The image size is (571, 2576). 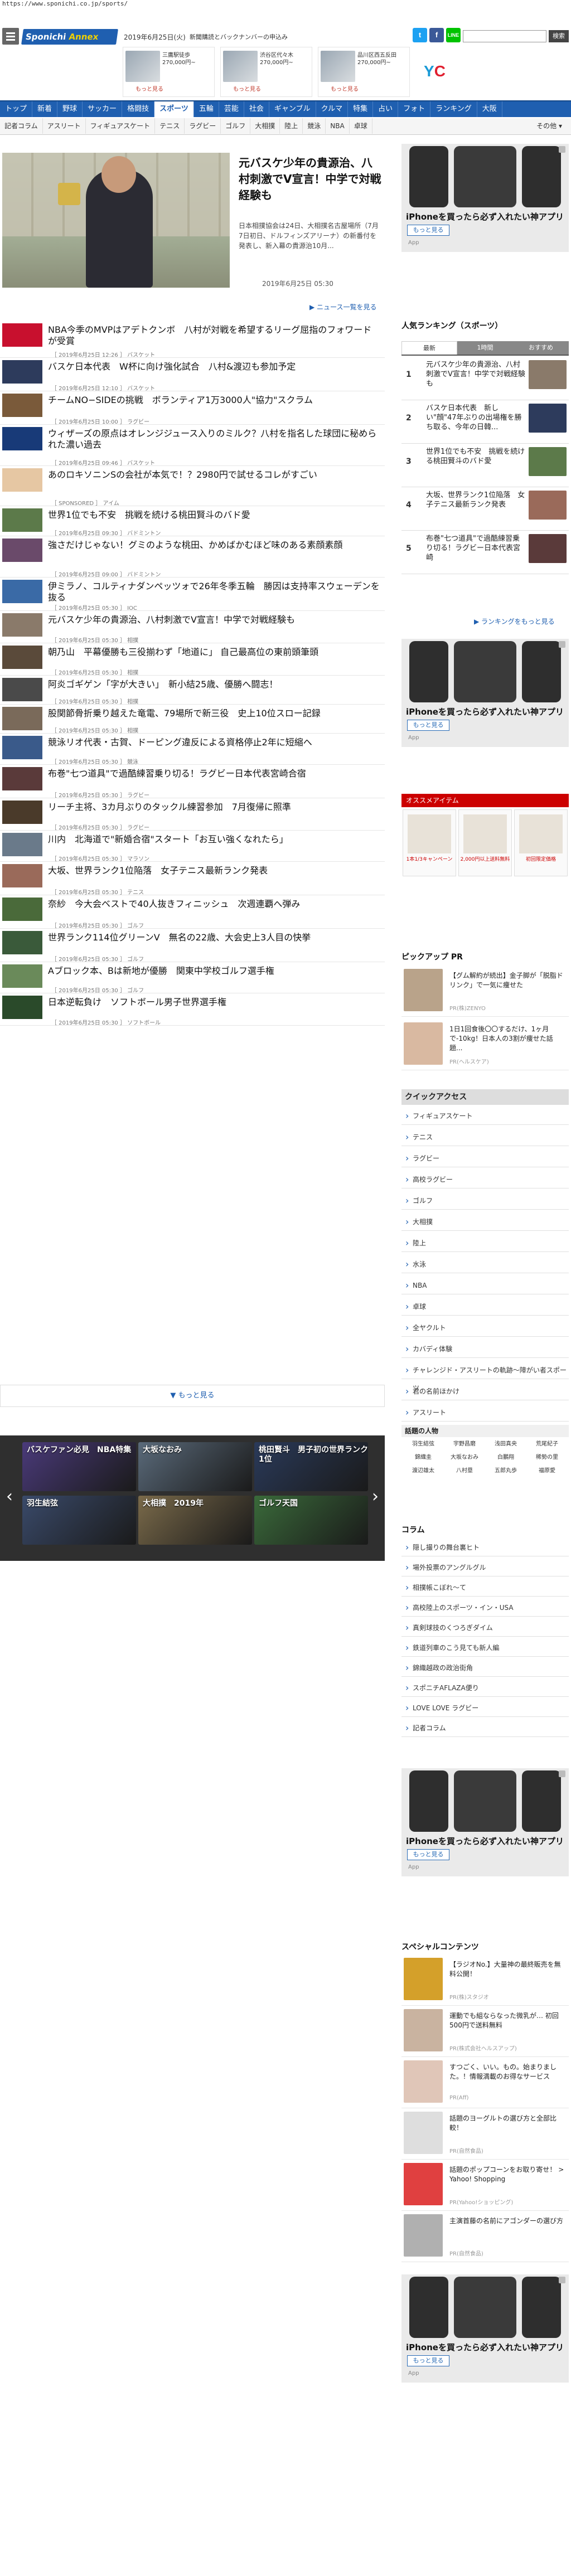 What do you see at coordinates (414, 109) in the screenshot?
I see `nav-item: フォト` at bounding box center [414, 109].